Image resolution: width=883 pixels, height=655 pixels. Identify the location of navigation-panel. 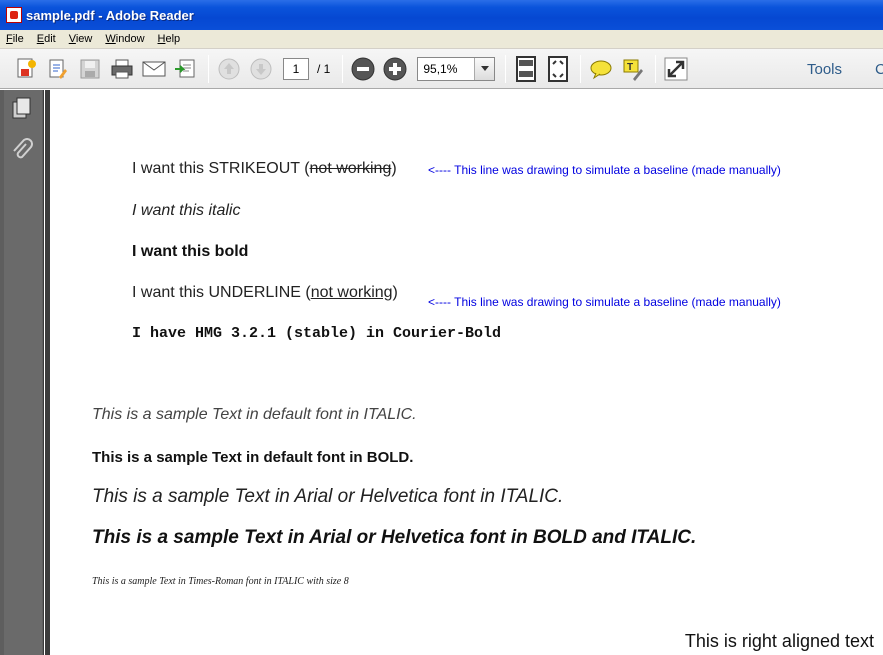
(22, 372).